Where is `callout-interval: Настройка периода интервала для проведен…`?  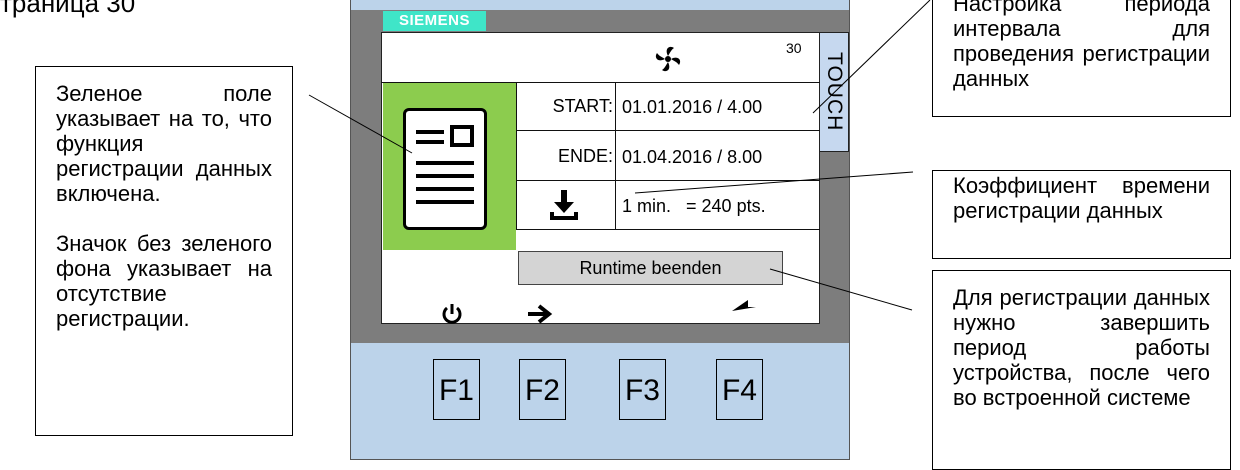
callout-interval: Настройка периода интервала для проведен… is located at coordinates (1081, 58).